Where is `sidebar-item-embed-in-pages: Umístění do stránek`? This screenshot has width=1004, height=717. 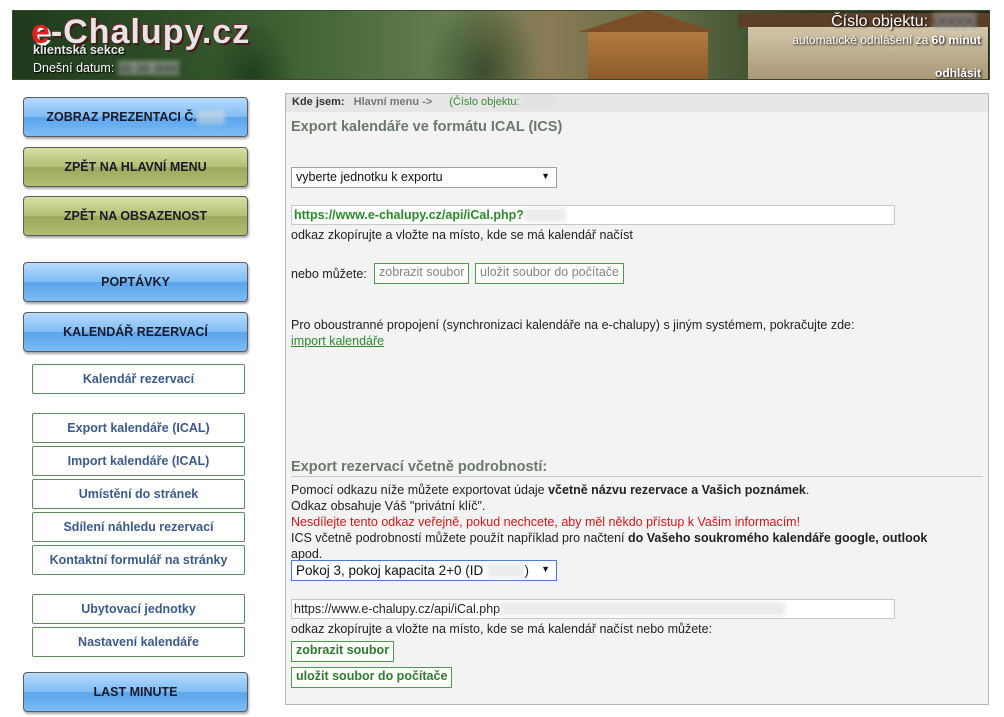
sidebar-item-embed-in-pages: Umístění do stránek is located at coordinates (138, 494).